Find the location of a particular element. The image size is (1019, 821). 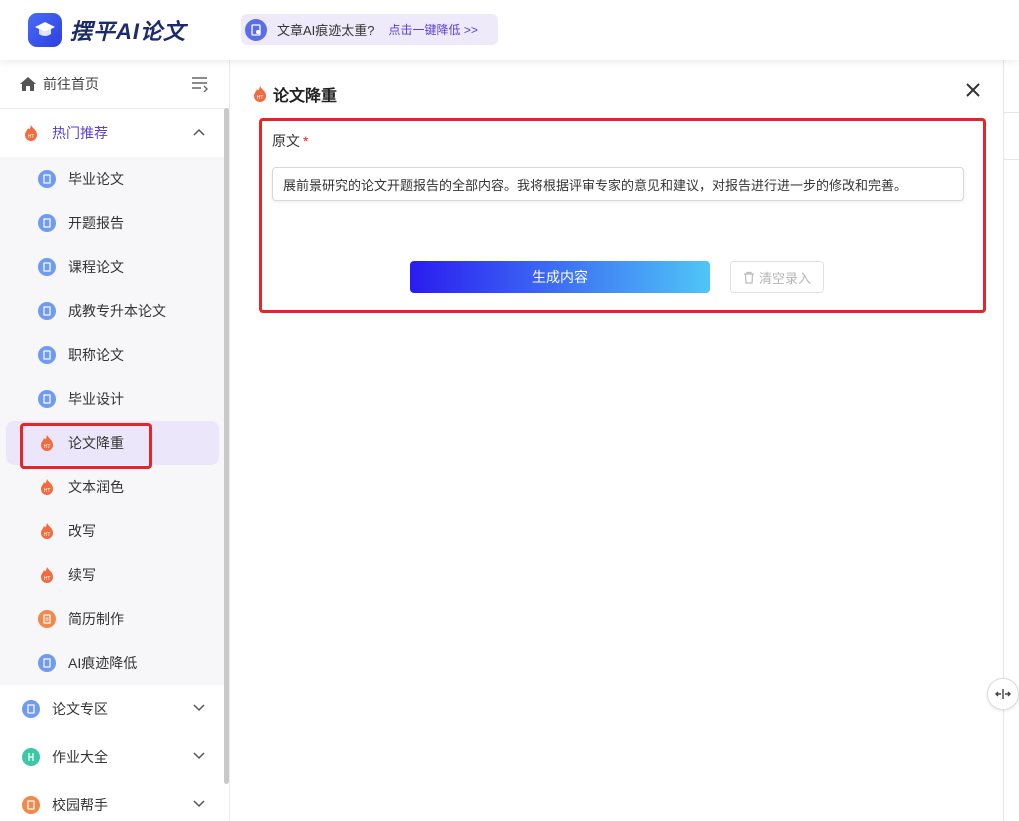

app-logo: 摆平AI论文 is located at coordinates (107, 30).